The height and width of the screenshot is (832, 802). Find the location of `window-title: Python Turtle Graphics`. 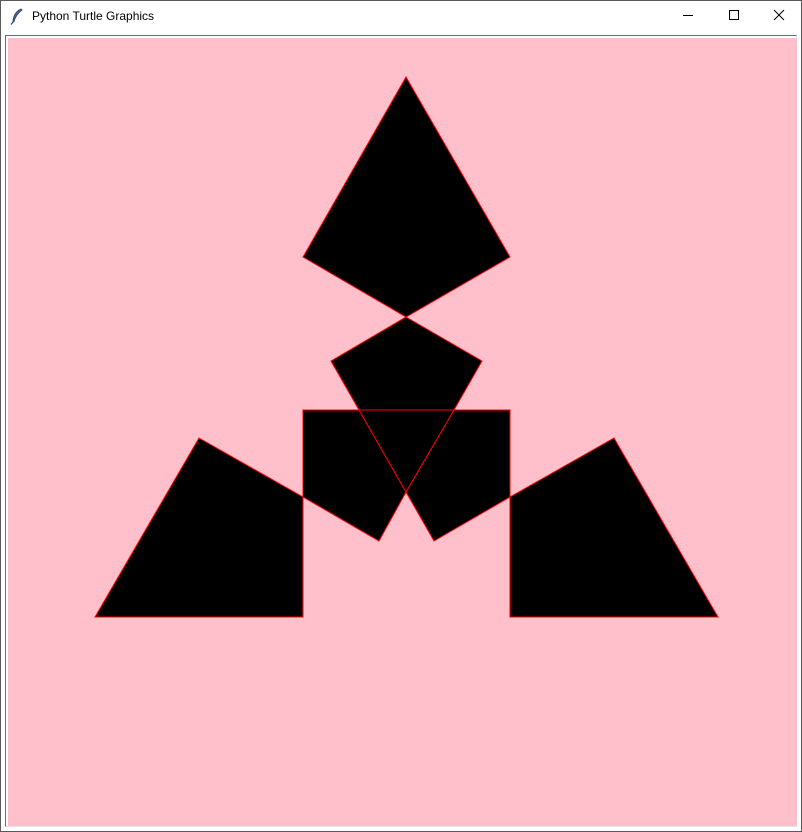

window-title: Python Turtle Graphics is located at coordinates (93, 16).